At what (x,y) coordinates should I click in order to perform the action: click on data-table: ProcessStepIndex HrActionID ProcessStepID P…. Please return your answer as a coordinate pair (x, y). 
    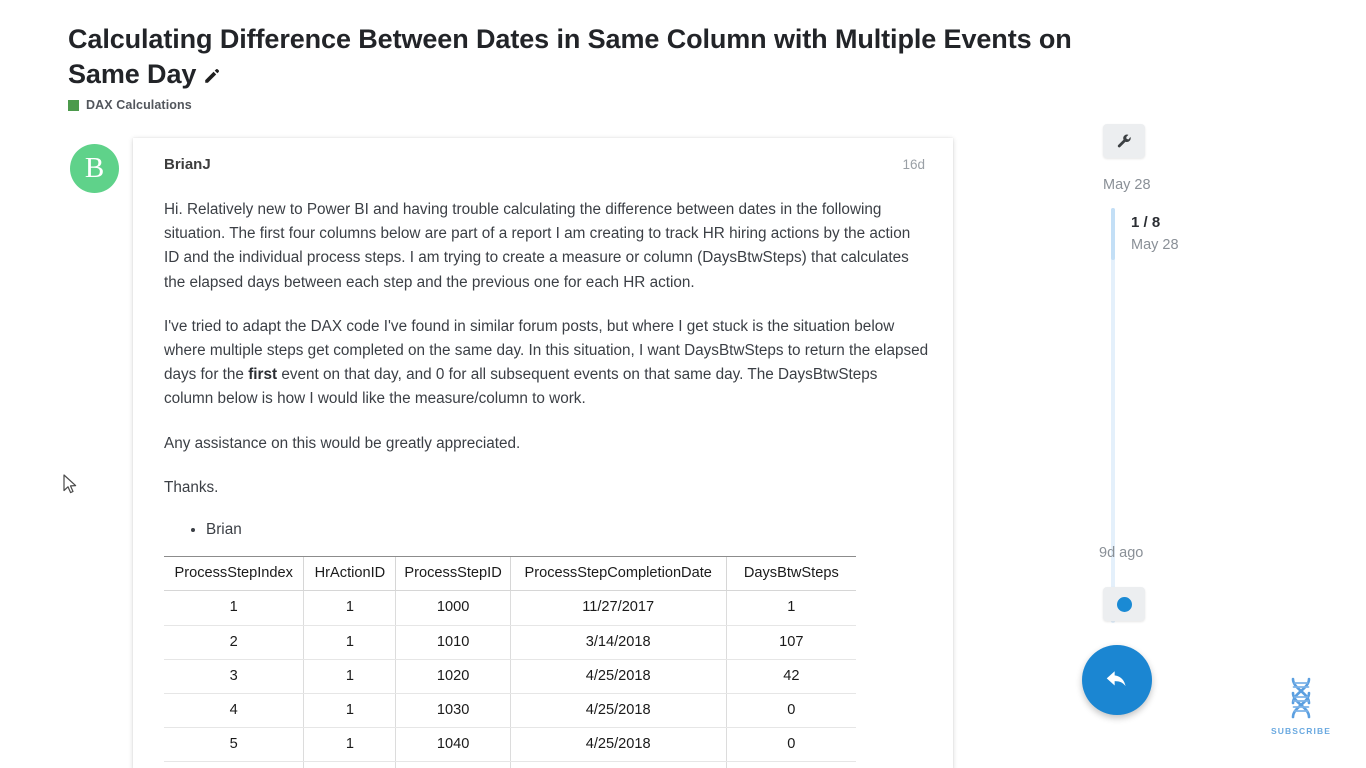
    Looking at the image, I should click on (510, 662).